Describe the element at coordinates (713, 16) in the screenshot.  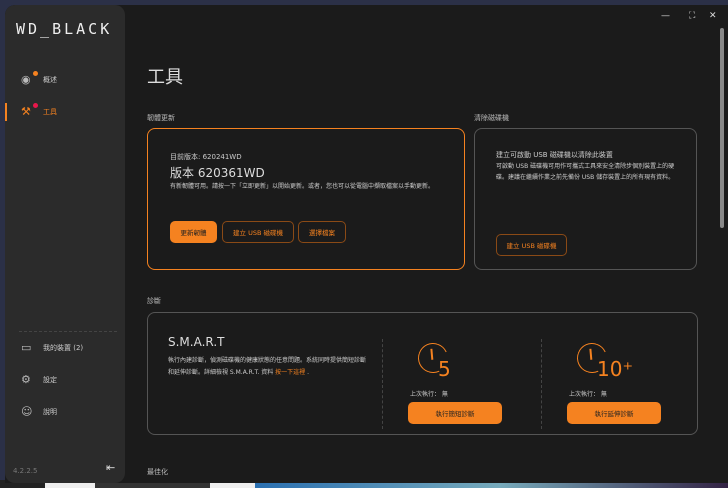
I see `close-icon: ✕` at that location.